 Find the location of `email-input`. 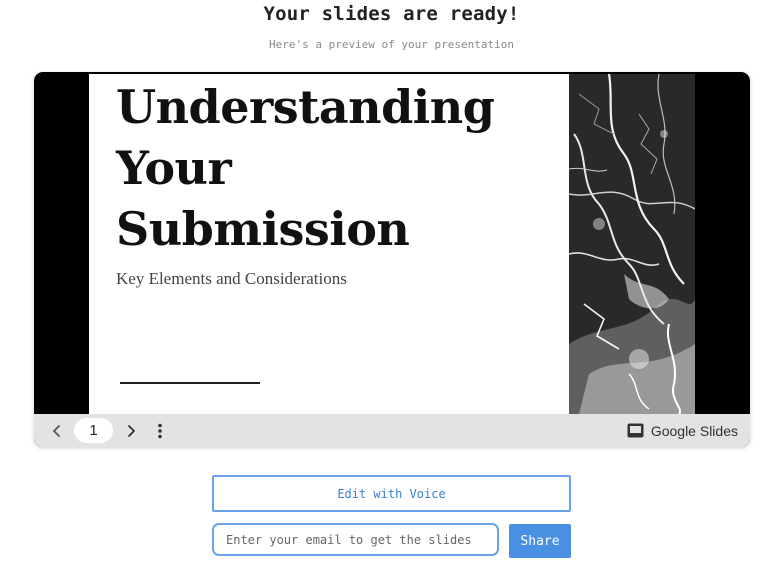

email-input is located at coordinates (355, 539).